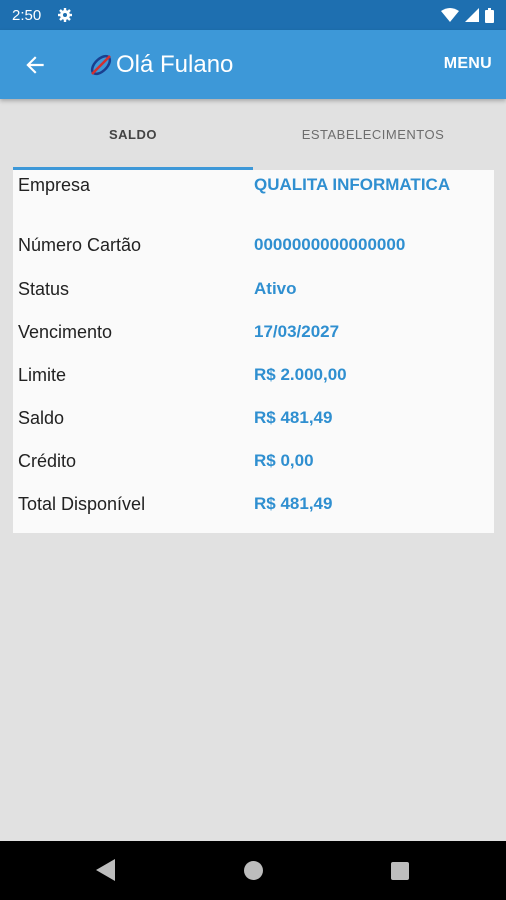 Image resolution: width=506 pixels, height=900 pixels. Describe the element at coordinates (275, 288) in the screenshot. I see `detail-value: Ativo` at that location.